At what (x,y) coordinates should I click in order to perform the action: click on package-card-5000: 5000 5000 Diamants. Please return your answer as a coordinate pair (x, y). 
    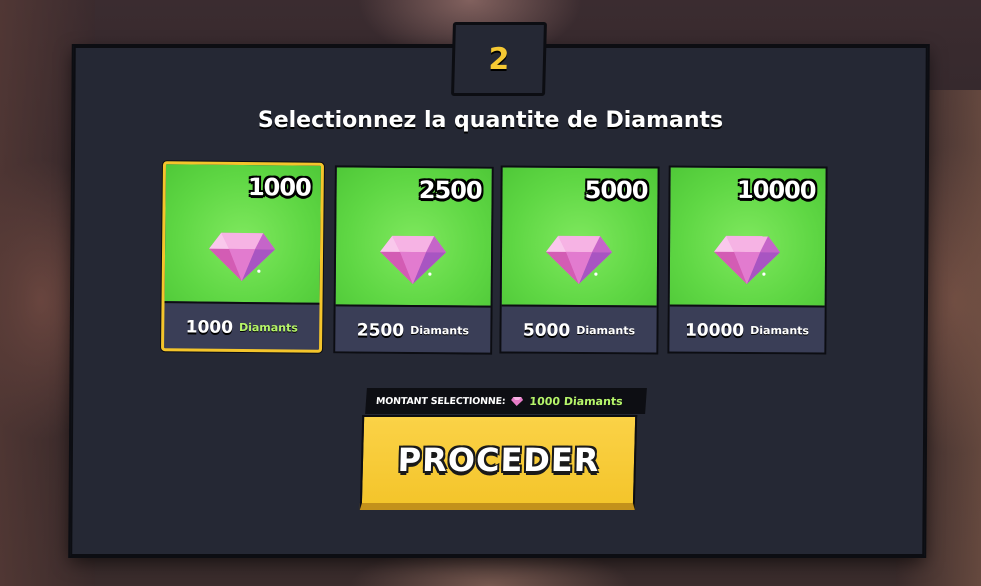
    Looking at the image, I should click on (579, 260).